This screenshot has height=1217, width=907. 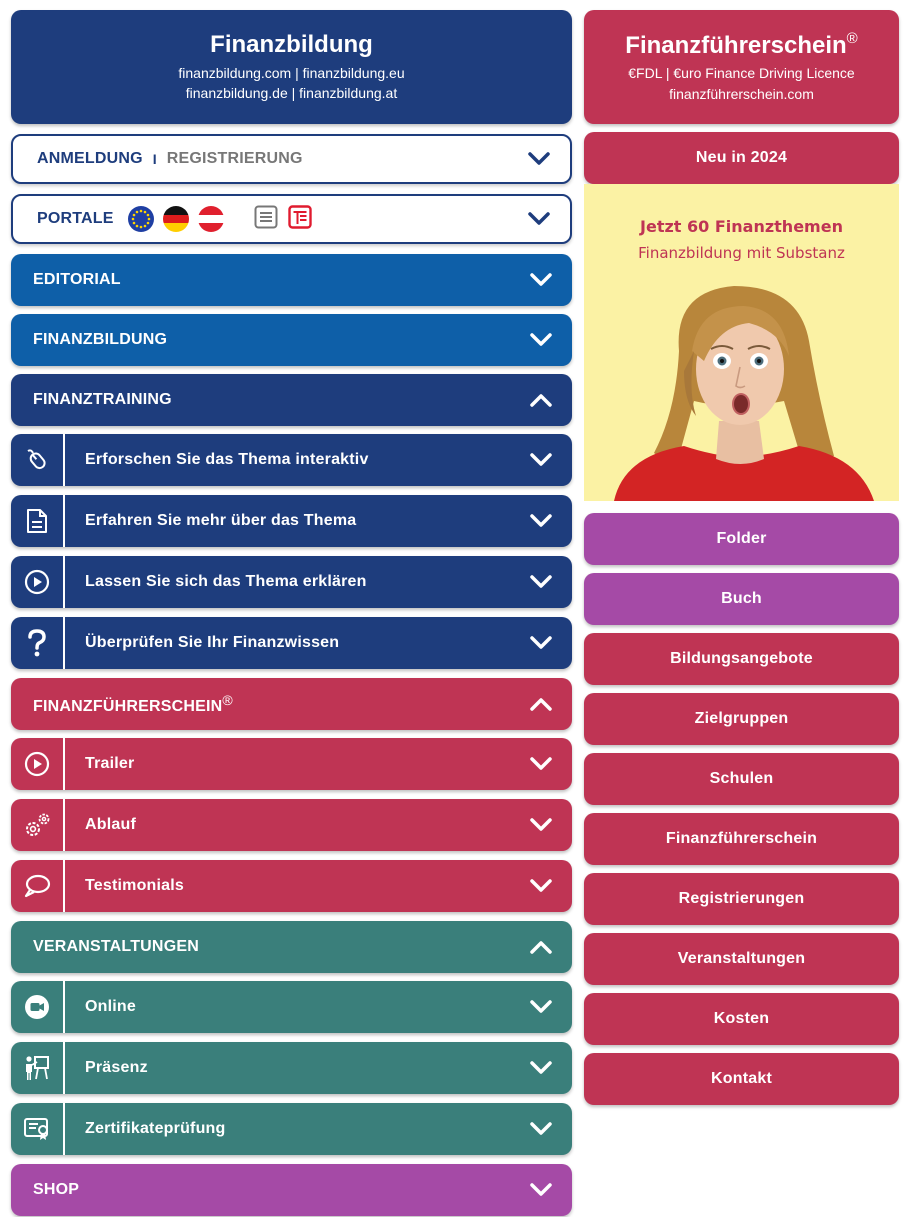 What do you see at coordinates (75, 218) in the screenshot?
I see `portale-label: PORTALE` at bounding box center [75, 218].